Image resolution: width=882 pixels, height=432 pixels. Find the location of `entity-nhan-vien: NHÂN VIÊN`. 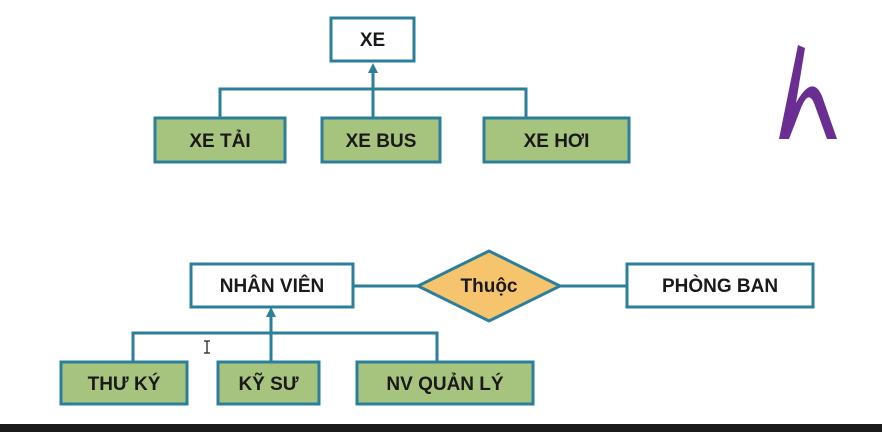

entity-nhan-vien: NHÂN VIÊN is located at coordinates (272, 285).